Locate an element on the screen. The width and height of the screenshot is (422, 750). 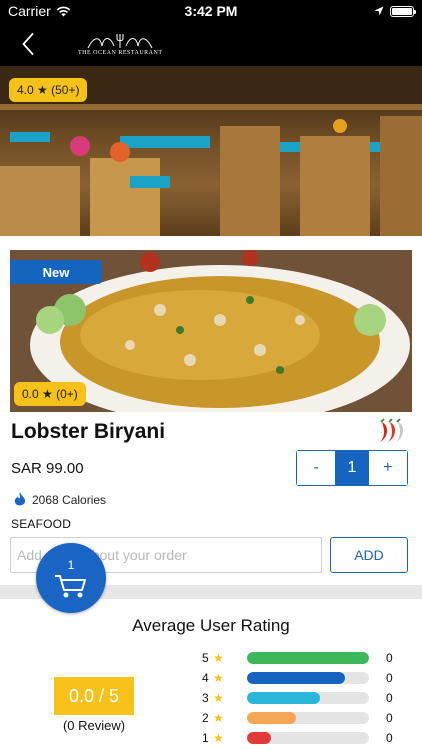
rating-row: 2 ★ 0 is located at coordinates (302, 718).